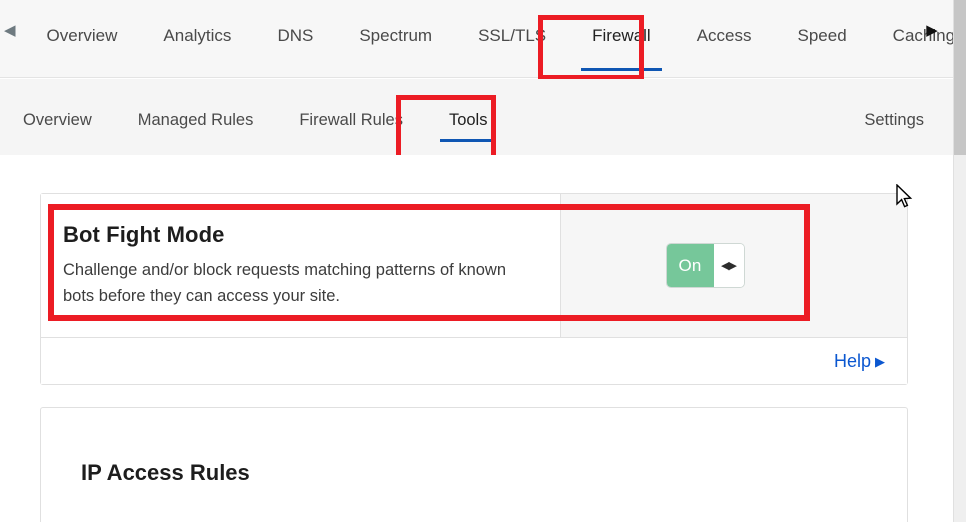 Image resolution: width=966 pixels, height=522 pixels. I want to click on nav-tab-dns: DNS, so click(295, 39).